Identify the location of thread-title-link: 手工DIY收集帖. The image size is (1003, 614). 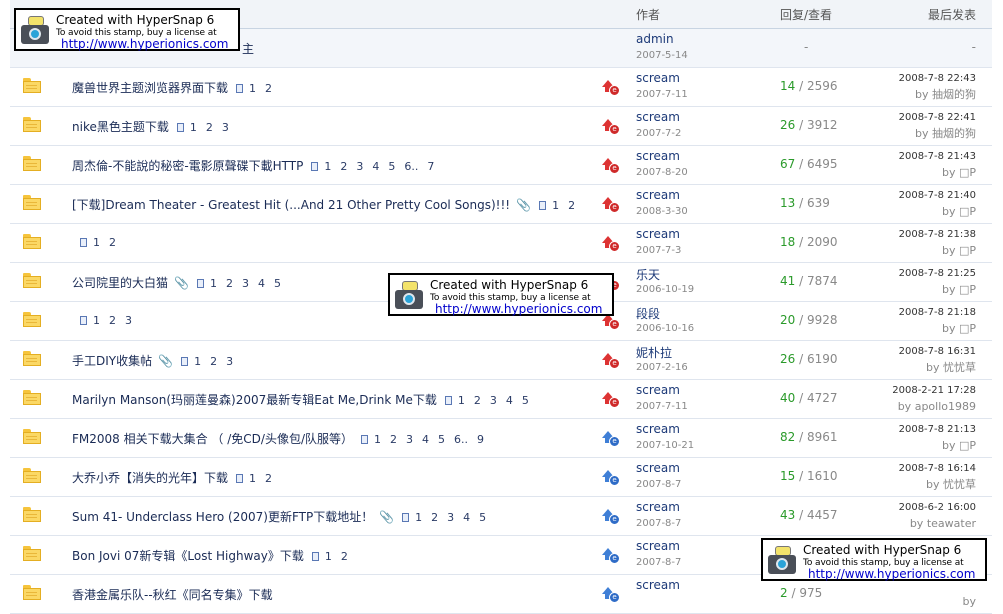
(112, 361).